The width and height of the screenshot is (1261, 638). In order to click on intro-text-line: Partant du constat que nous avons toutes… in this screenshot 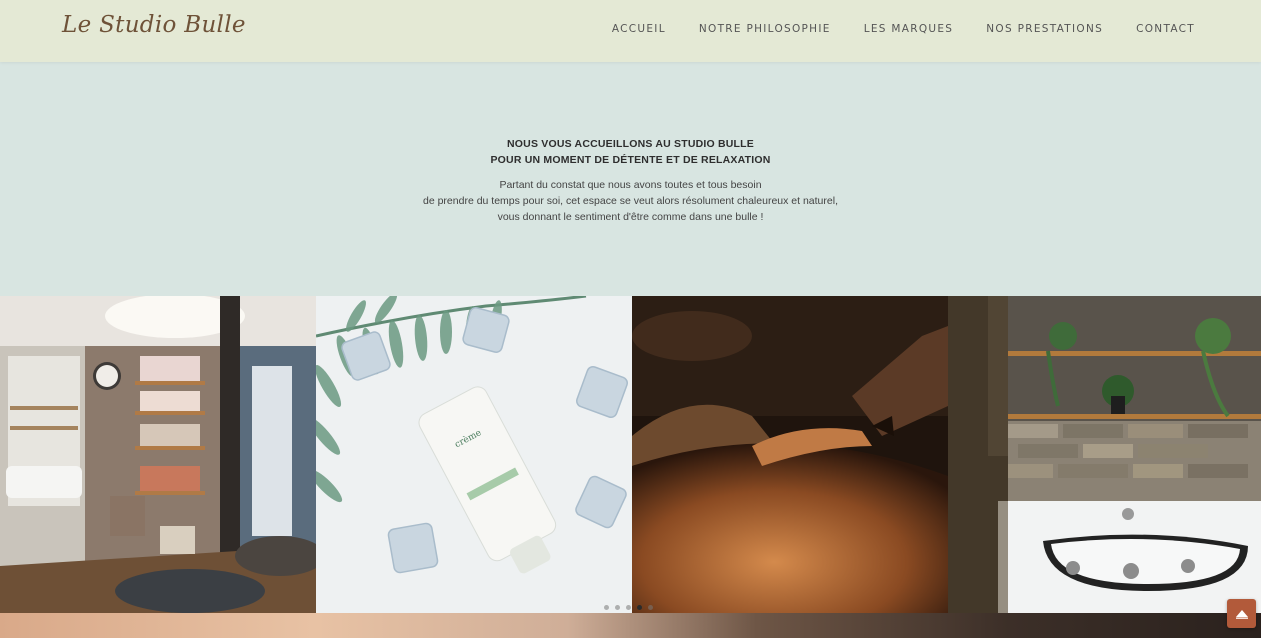, I will do `click(630, 185)`.